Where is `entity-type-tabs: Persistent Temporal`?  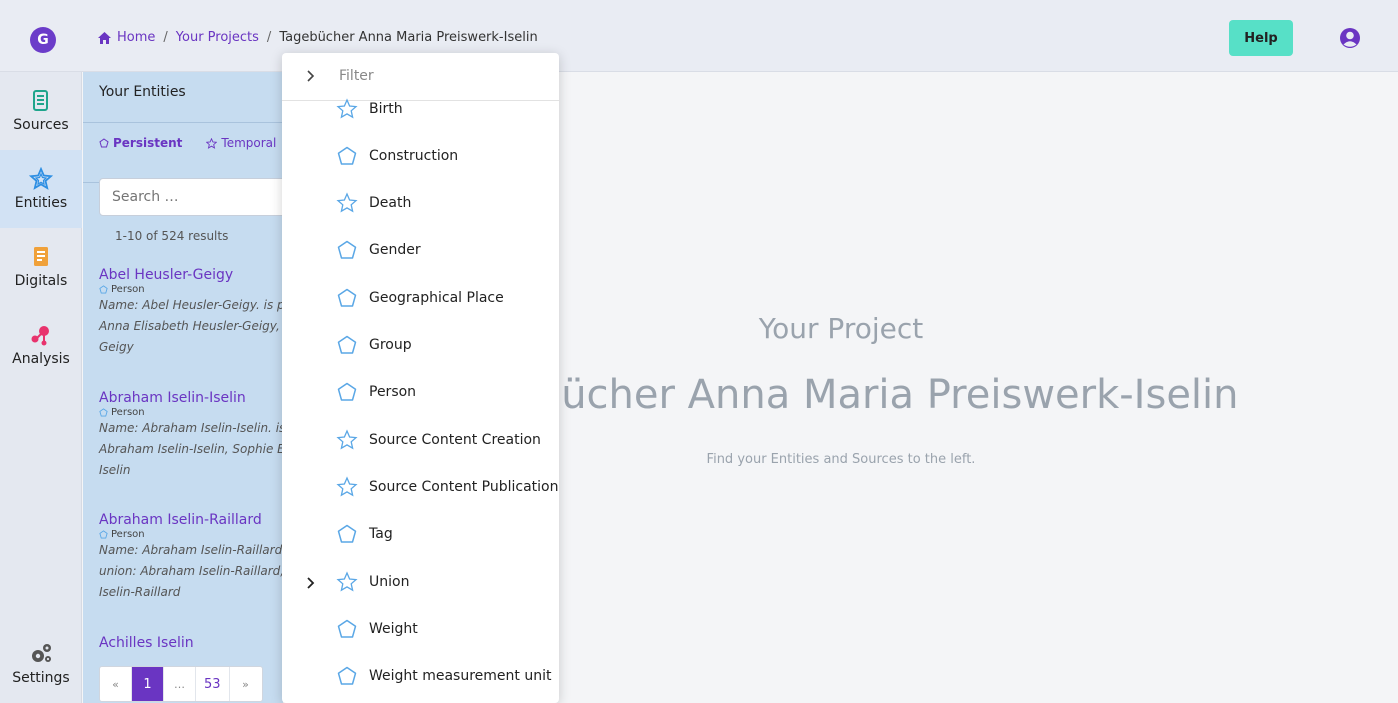 entity-type-tabs: Persistent Temporal is located at coordinates (187, 143).